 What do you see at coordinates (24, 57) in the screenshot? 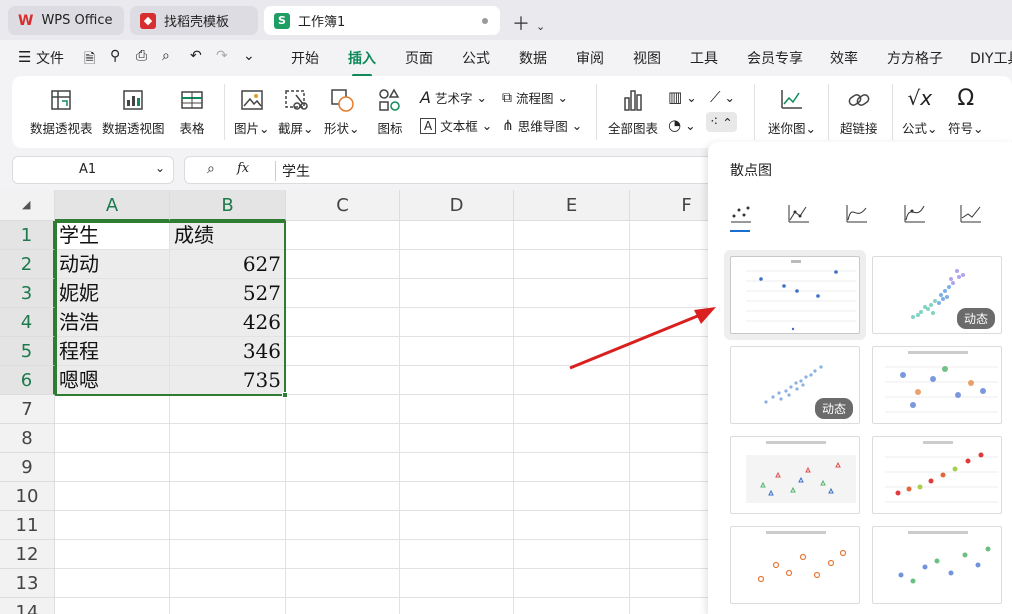
I see `hamburger-icon: ☰` at bounding box center [24, 57].